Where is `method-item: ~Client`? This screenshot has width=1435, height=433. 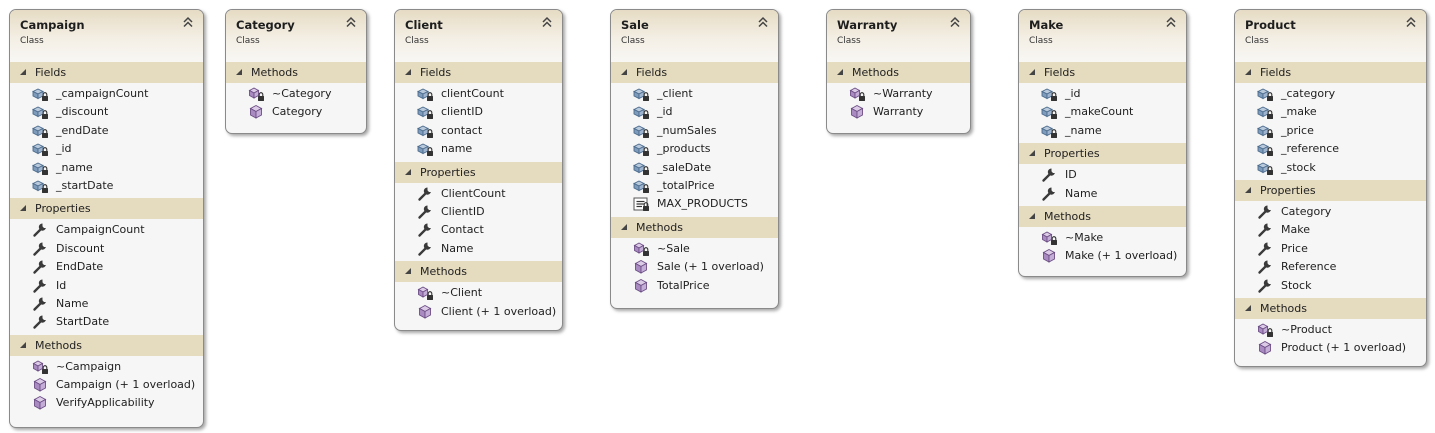 method-item: ~Client is located at coordinates (478, 293).